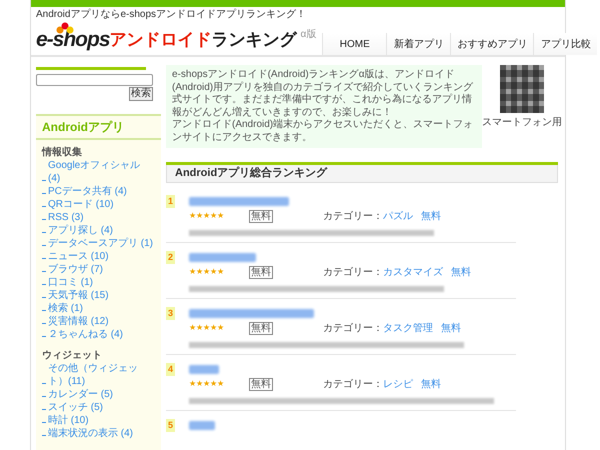 The image size is (600, 450). I want to click on category-link: その他（ウィジェット）(11), so click(100, 375).